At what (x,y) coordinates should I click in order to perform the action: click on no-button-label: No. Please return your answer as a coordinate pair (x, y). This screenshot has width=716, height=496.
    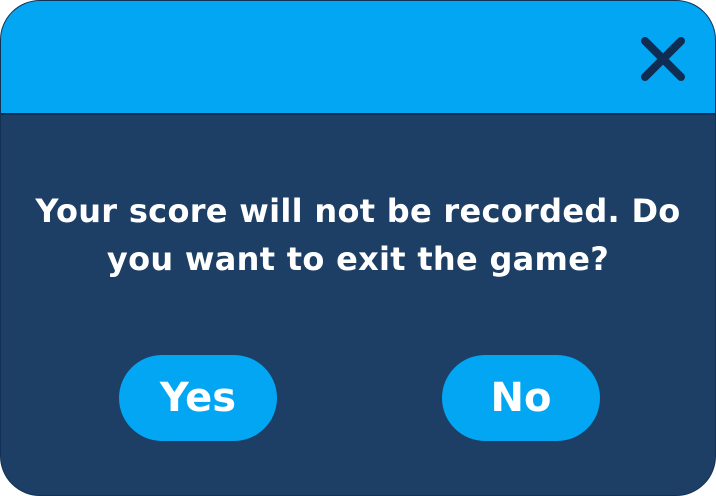
    Looking at the image, I should click on (521, 398).